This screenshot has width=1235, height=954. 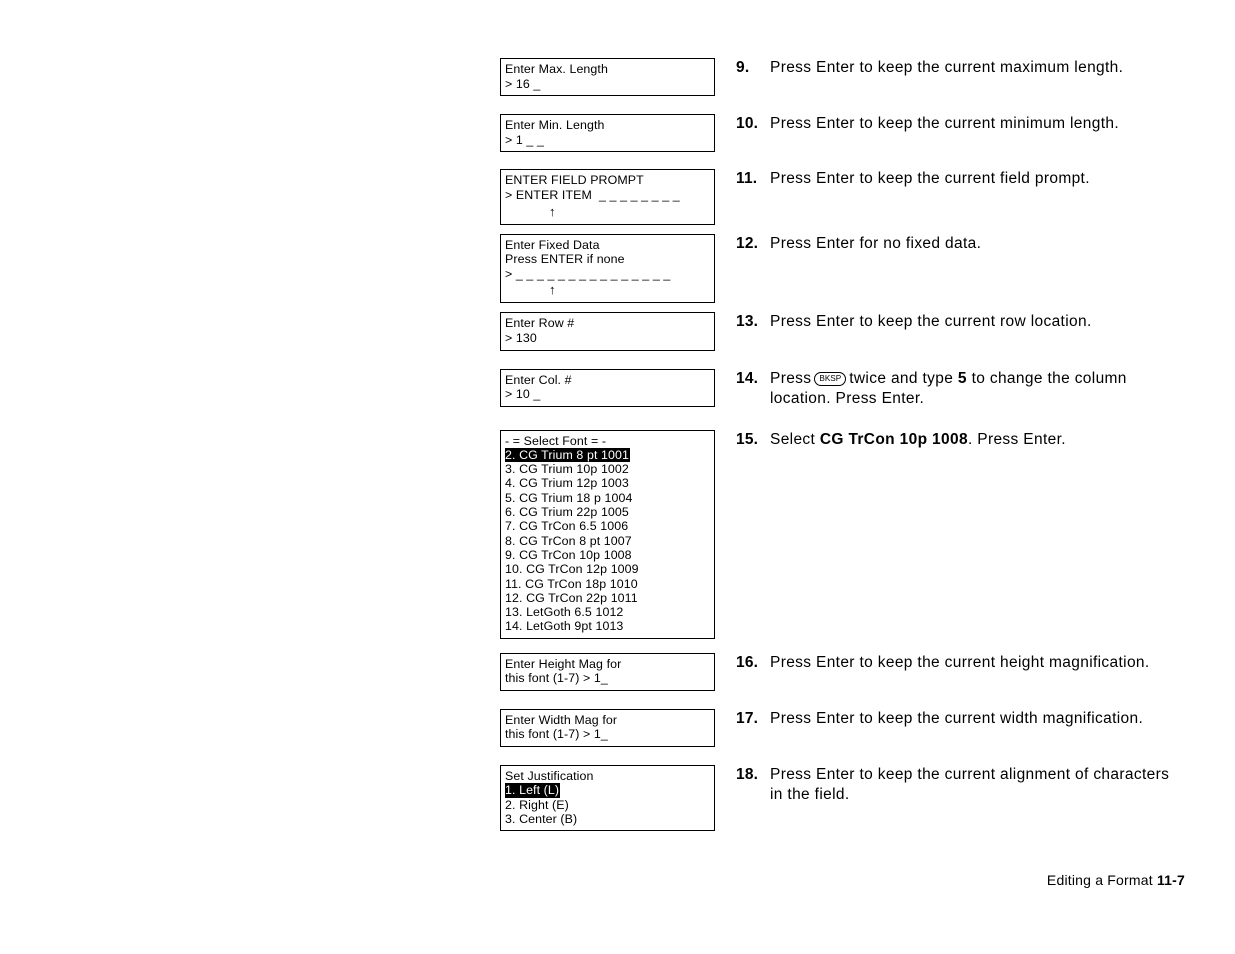 I want to click on lcd-col-9: Enter Max. Length > 16 _, so click(x=608, y=77).